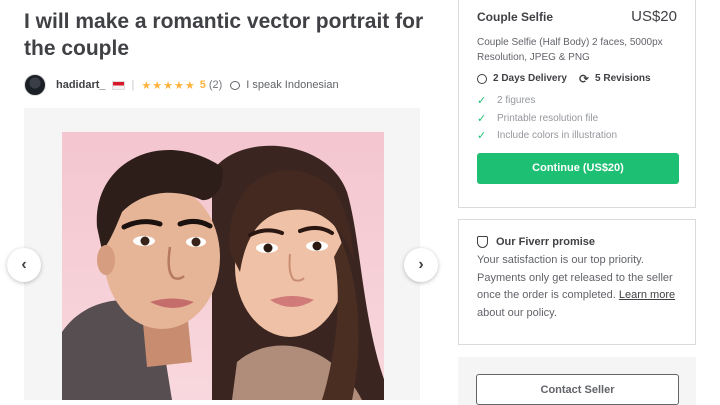 The height and width of the screenshot is (405, 720). What do you see at coordinates (35, 85) in the screenshot?
I see `seller-avatar` at bounding box center [35, 85].